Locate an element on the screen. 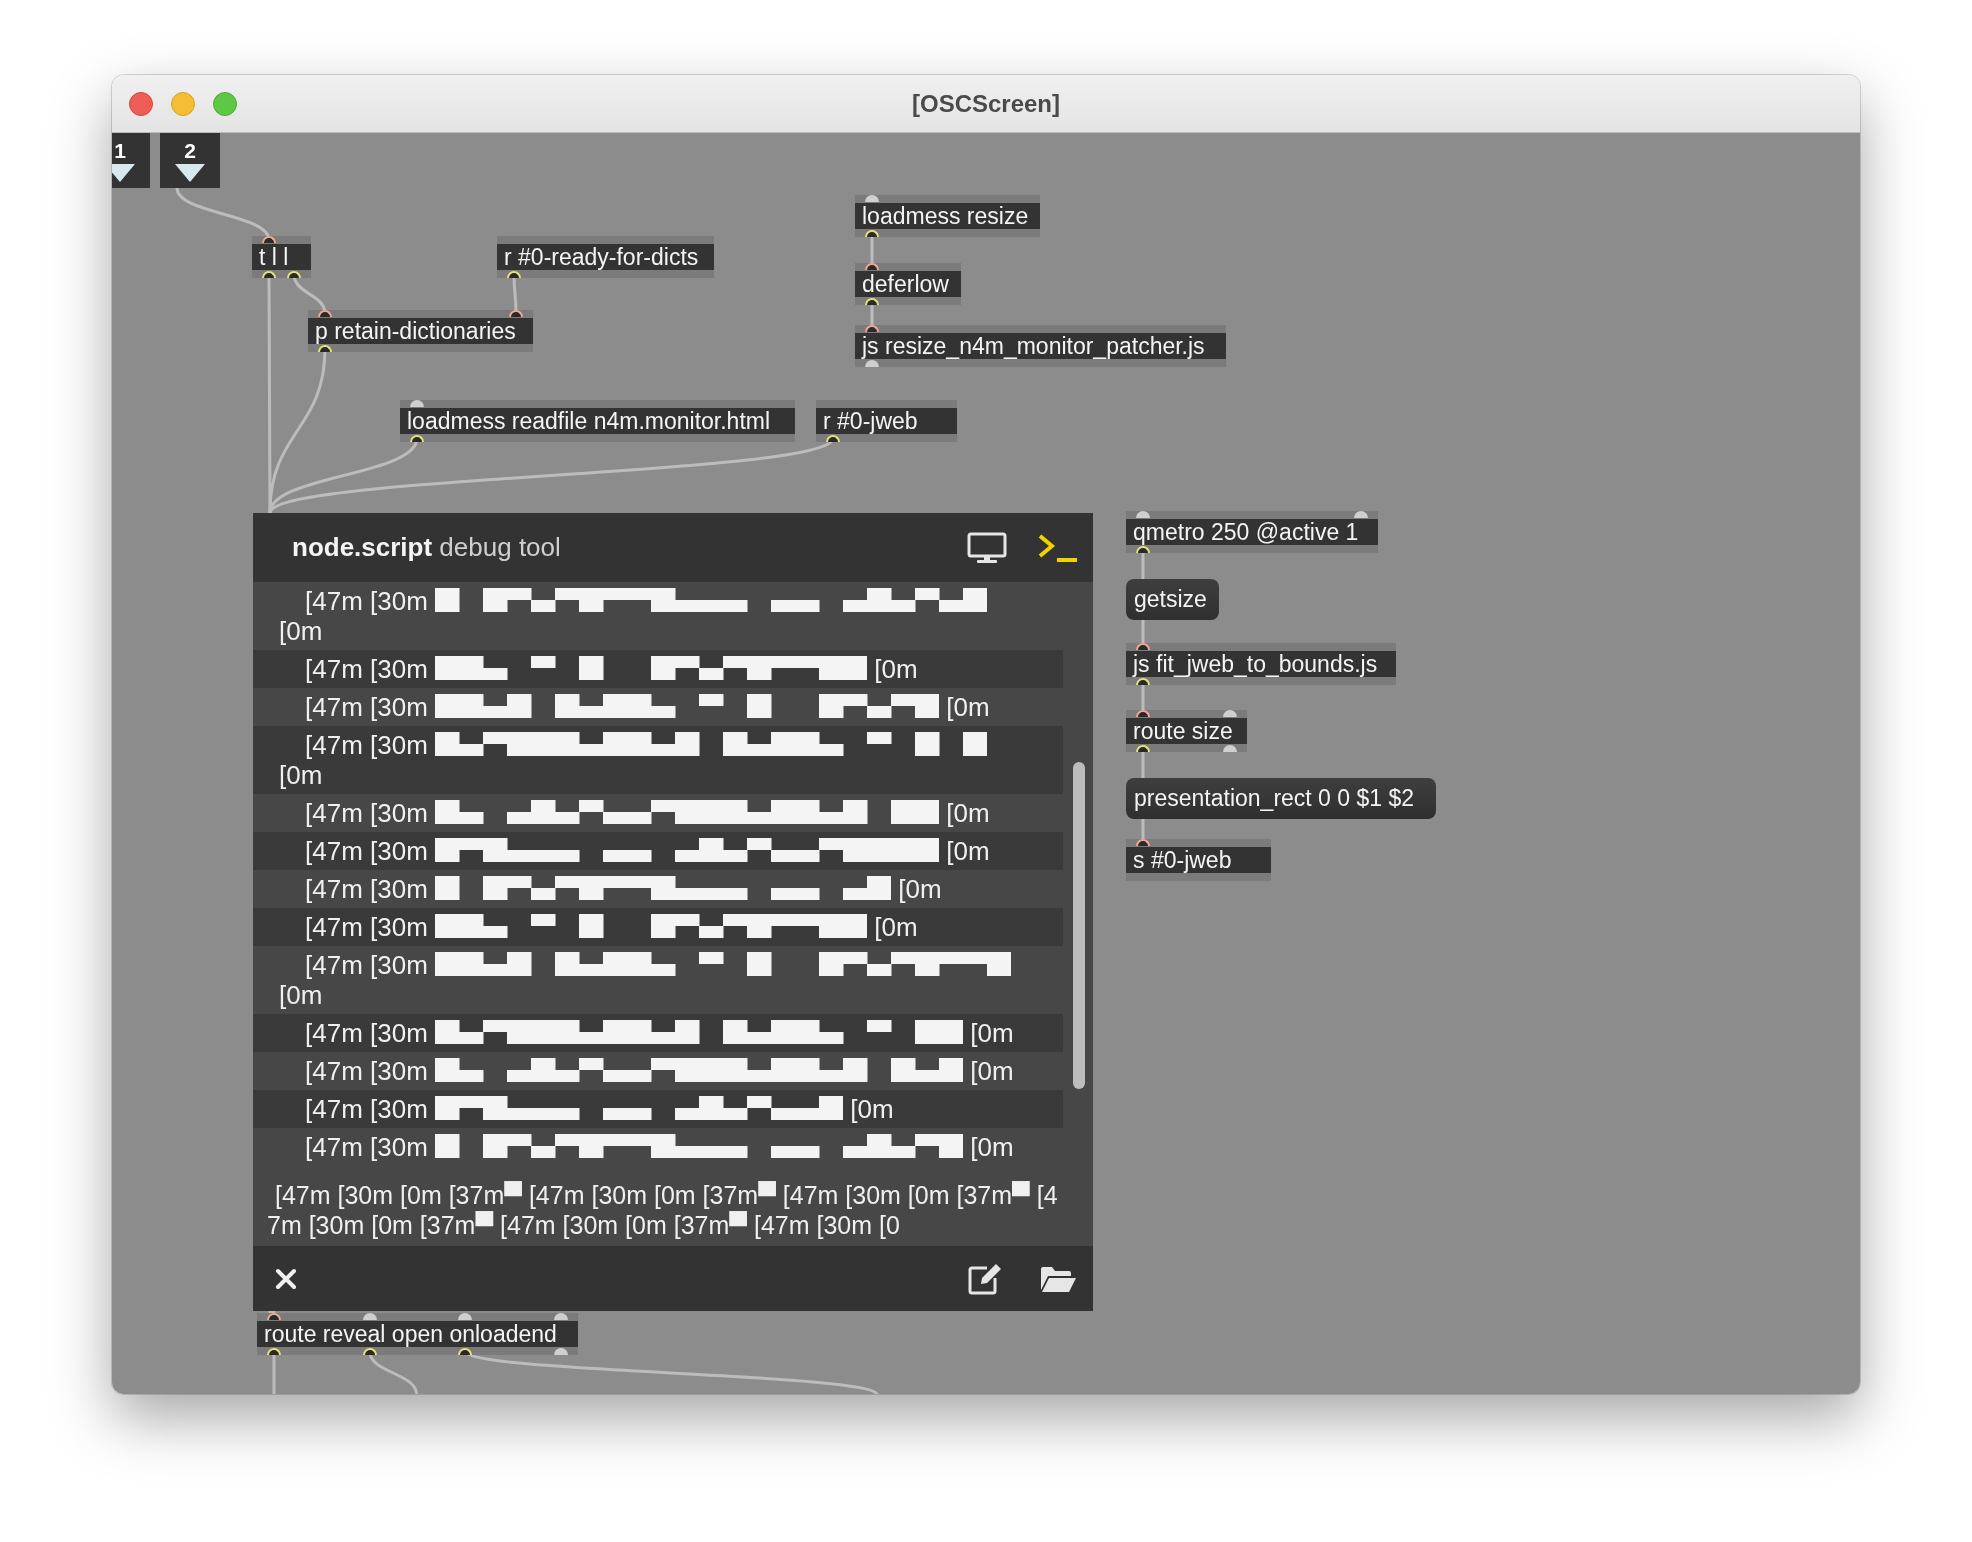 Image resolution: width=1972 pixels, height=1542 pixels. inlet-number: 2 is located at coordinates (190, 150).